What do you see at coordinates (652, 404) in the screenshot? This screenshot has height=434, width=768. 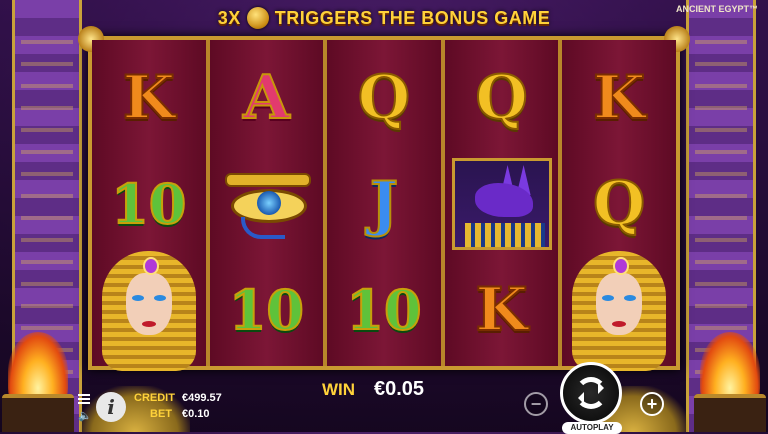 I see `increase-bet-button: +` at bounding box center [652, 404].